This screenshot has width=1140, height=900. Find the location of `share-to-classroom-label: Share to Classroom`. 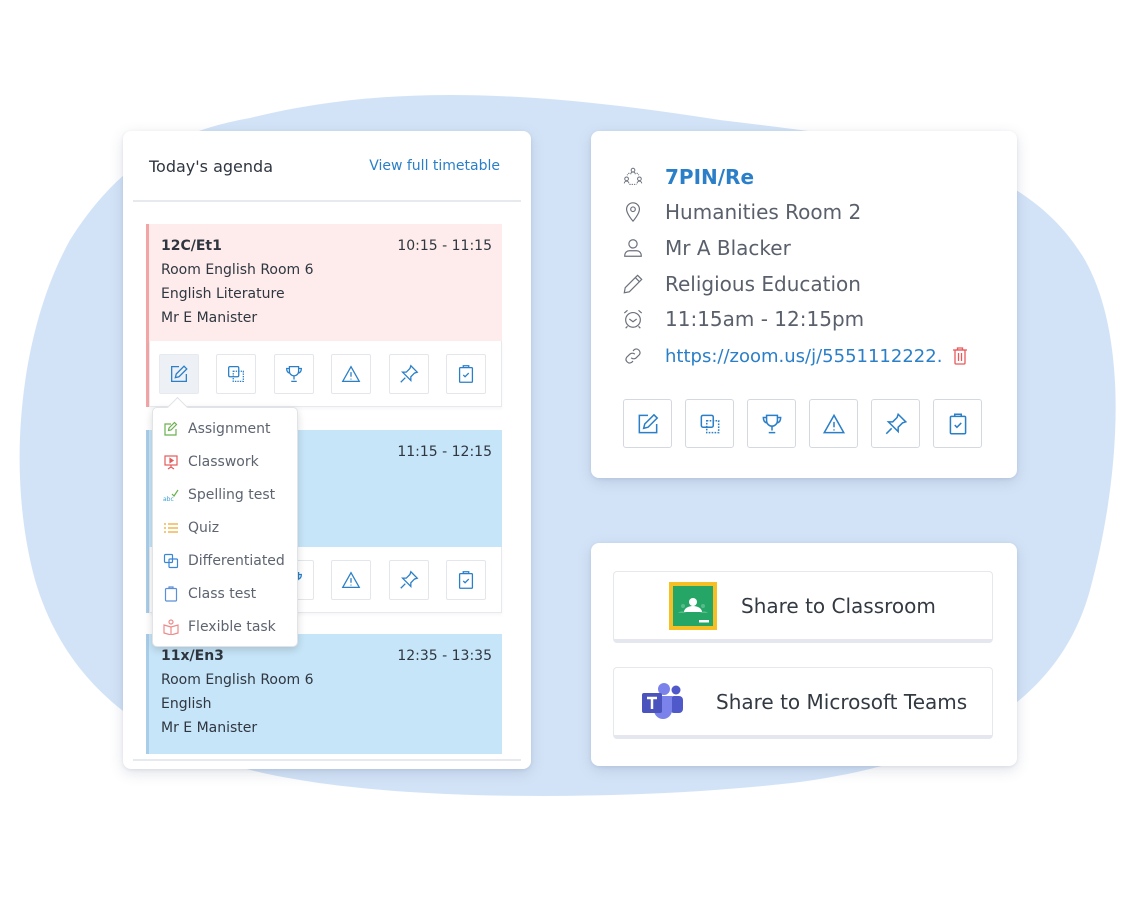

share-to-classroom-label: Share to Classroom is located at coordinates (838, 605).